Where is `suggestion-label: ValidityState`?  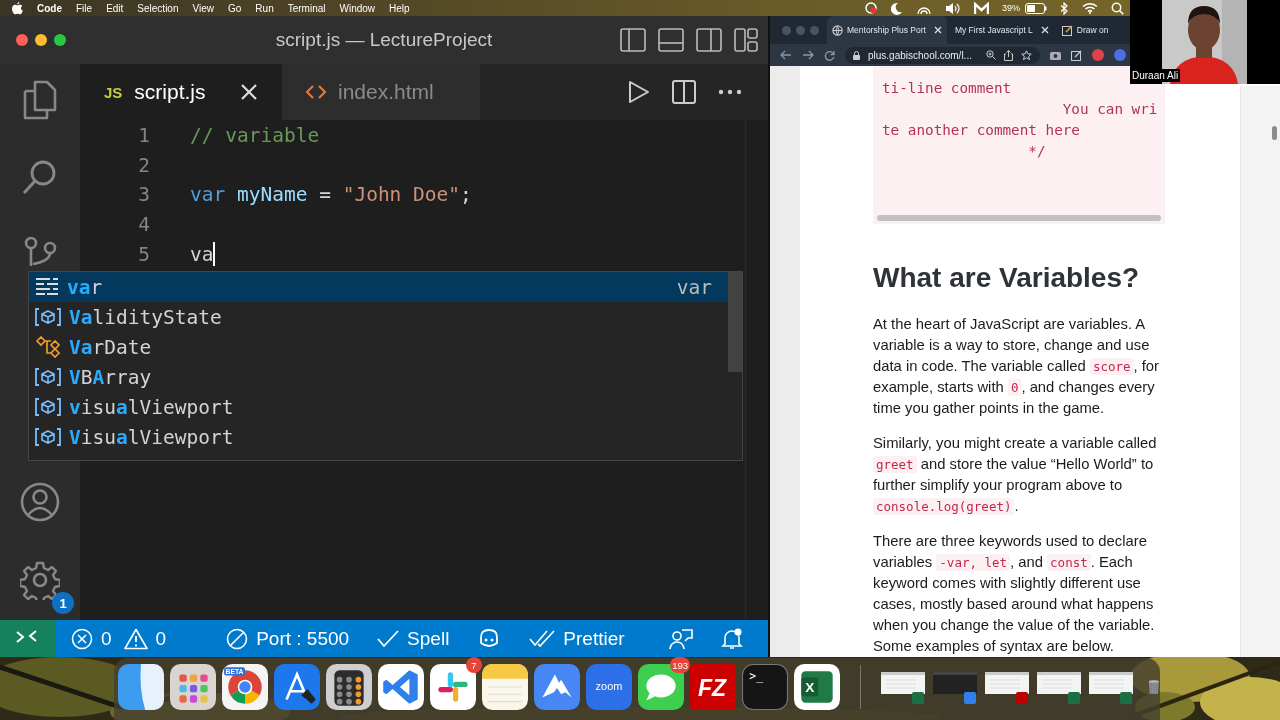
suggestion-label: ValidityState is located at coordinates (145, 317).